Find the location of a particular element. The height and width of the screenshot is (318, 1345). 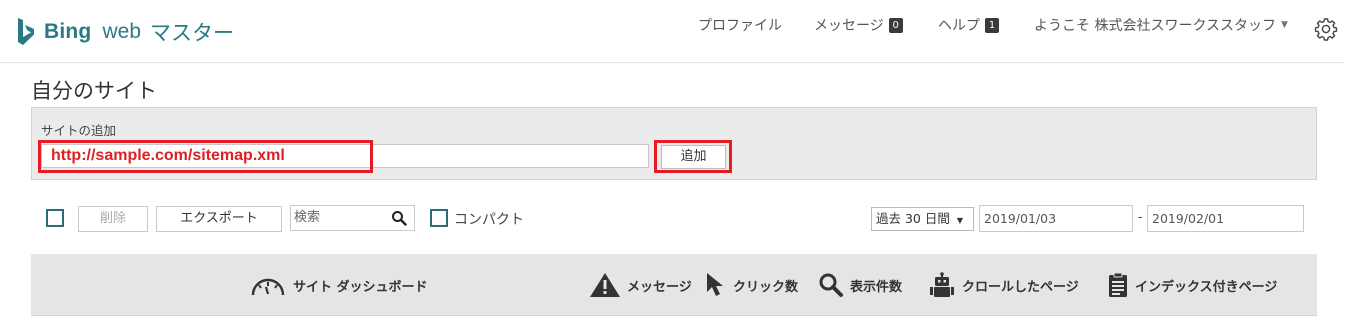

metric-clicks-label: クリック数 is located at coordinates (766, 287).